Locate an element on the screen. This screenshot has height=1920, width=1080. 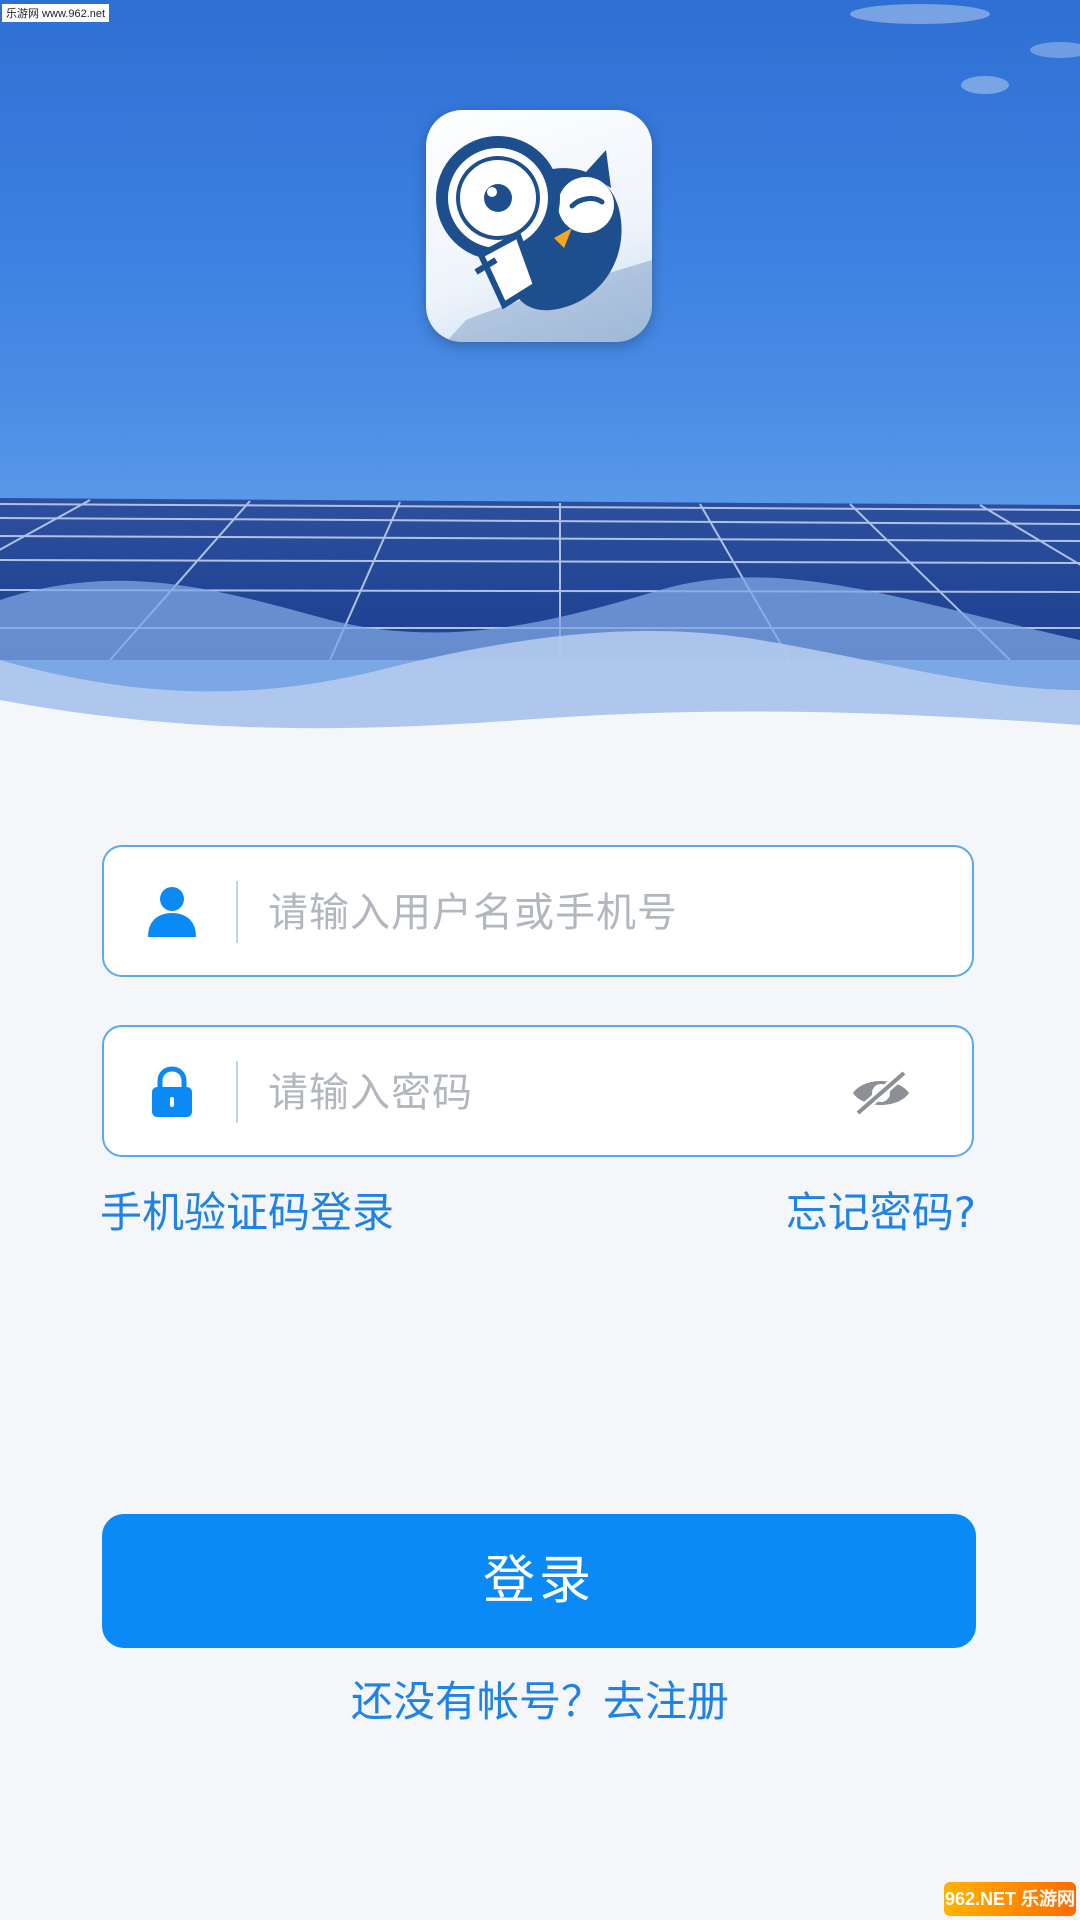
eye-off-icon is located at coordinates (881, 1093).